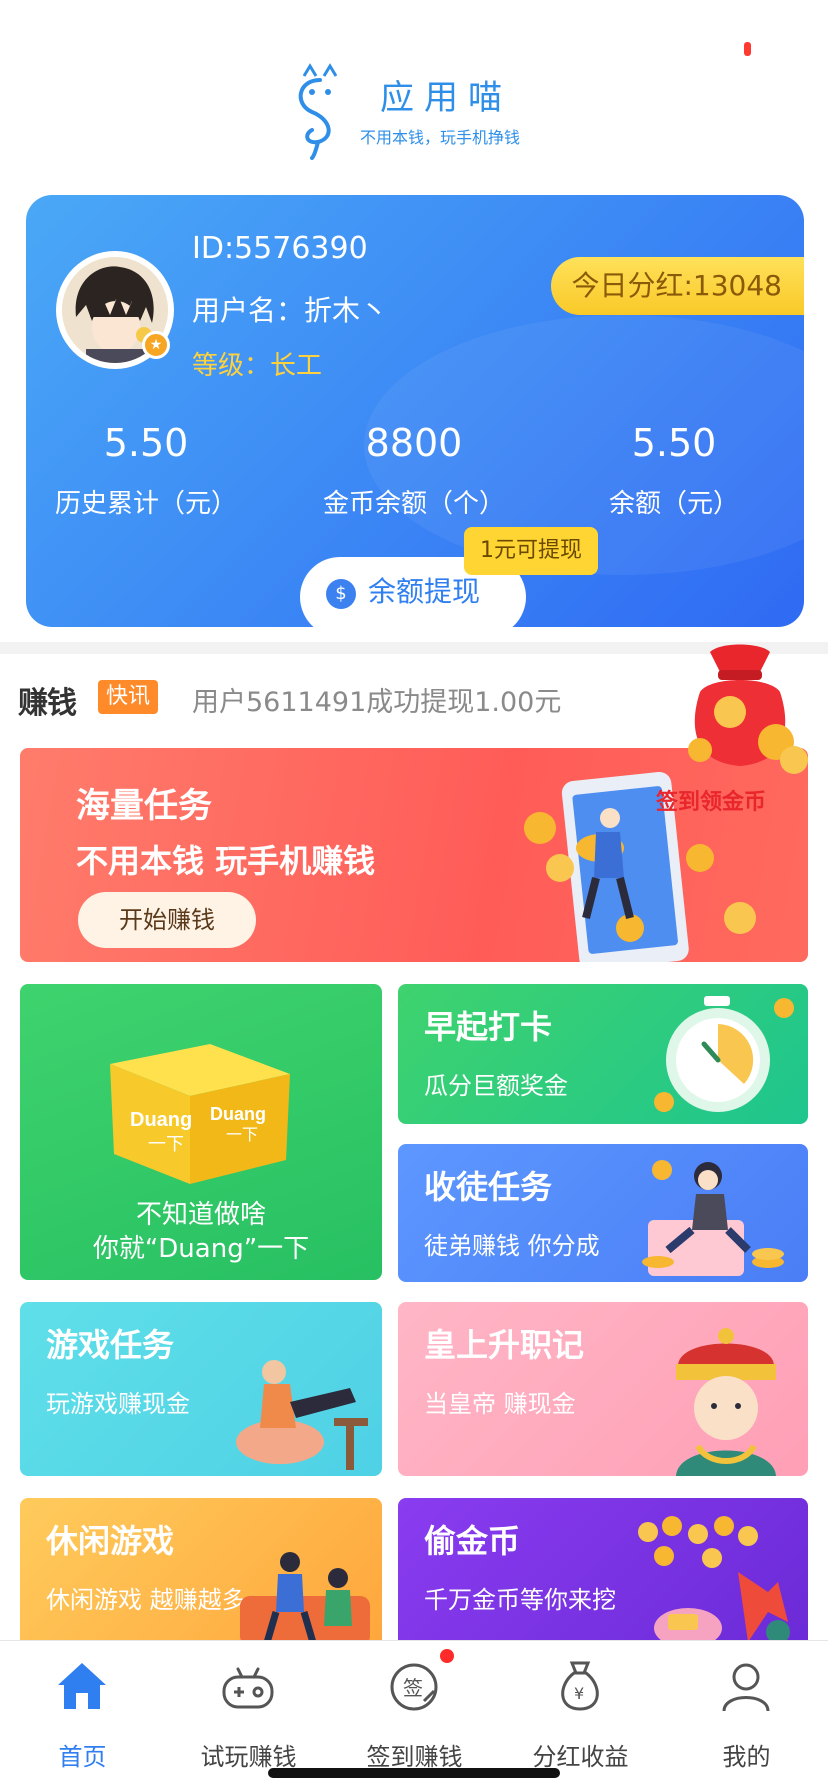 Image resolution: width=828 pixels, height=1792 pixels. I want to click on person-coins-illustration, so click(713, 1218).